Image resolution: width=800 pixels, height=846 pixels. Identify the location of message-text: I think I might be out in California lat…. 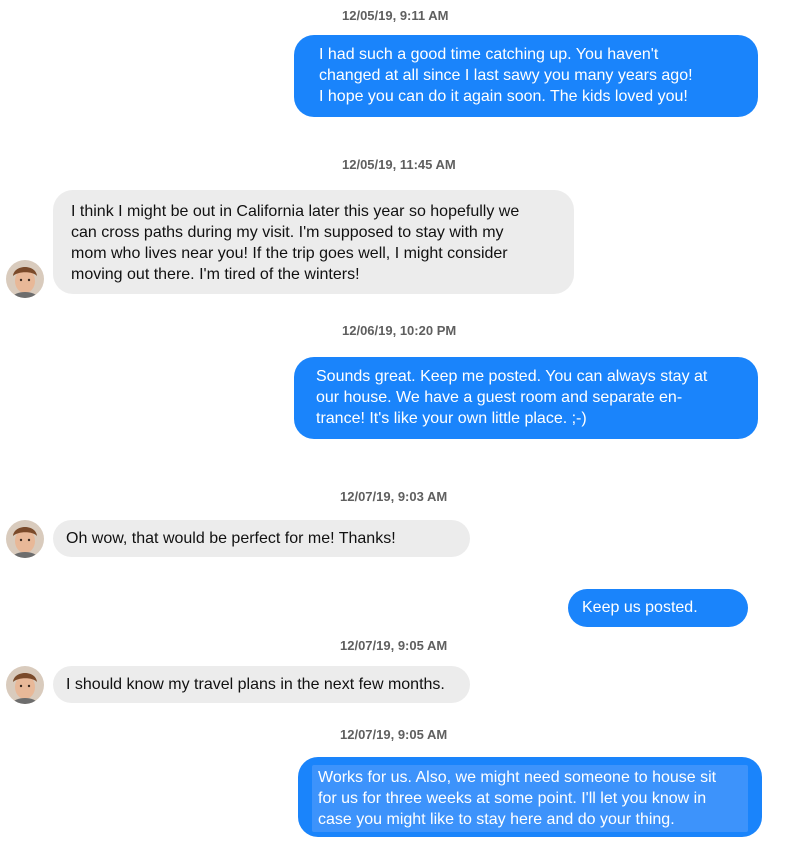
(295, 243).